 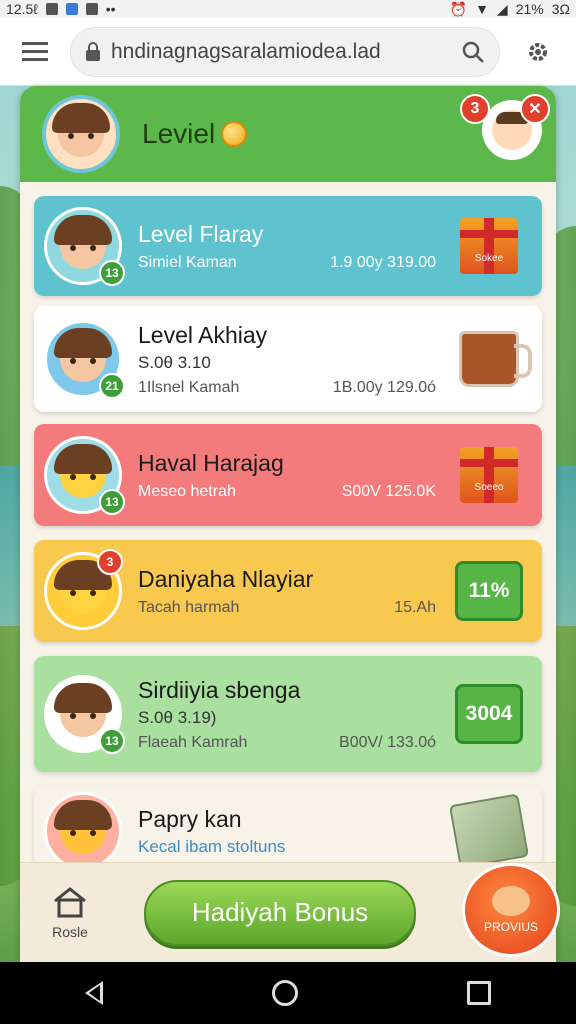 I want to click on wifi-icon: ▼, so click(x=482, y=9).